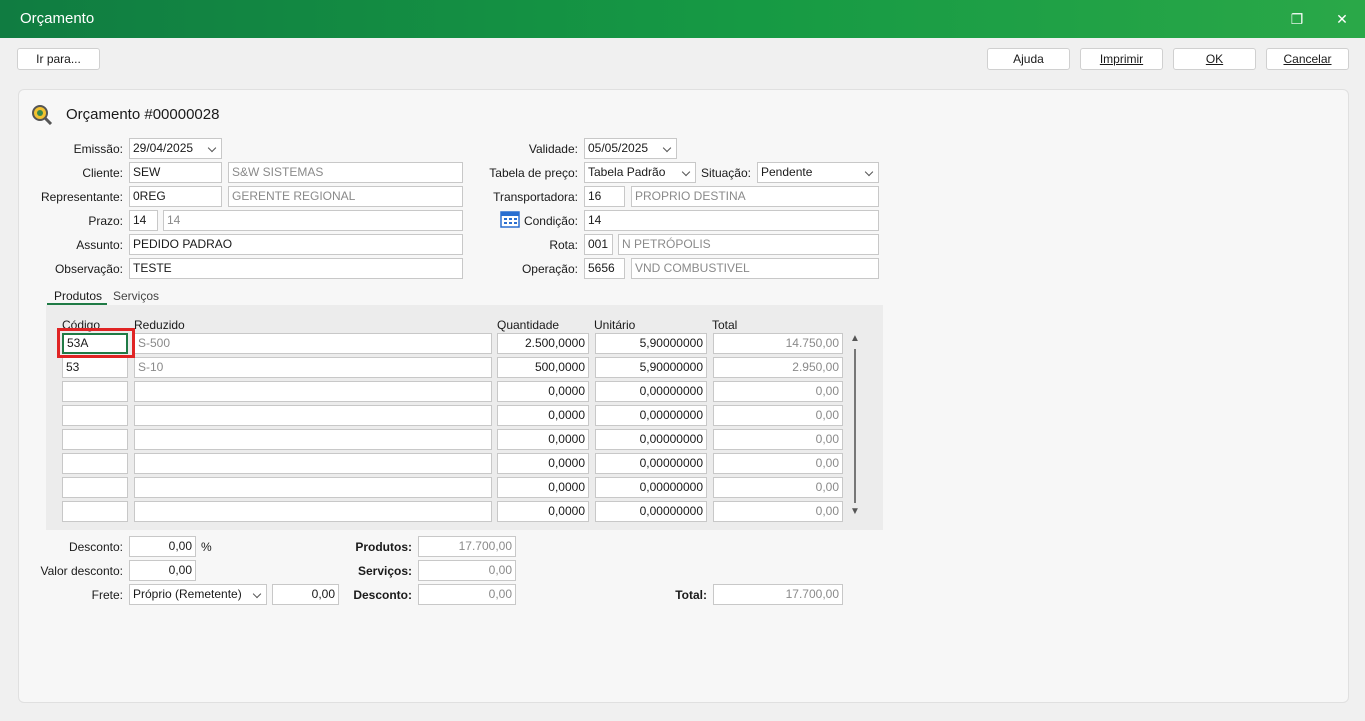 The height and width of the screenshot is (721, 1365). What do you see at coordinates (682, 19) in the screenshot?
I see `title-bar: Orçamento ❐ ✕` at bounding box center [682, 19].